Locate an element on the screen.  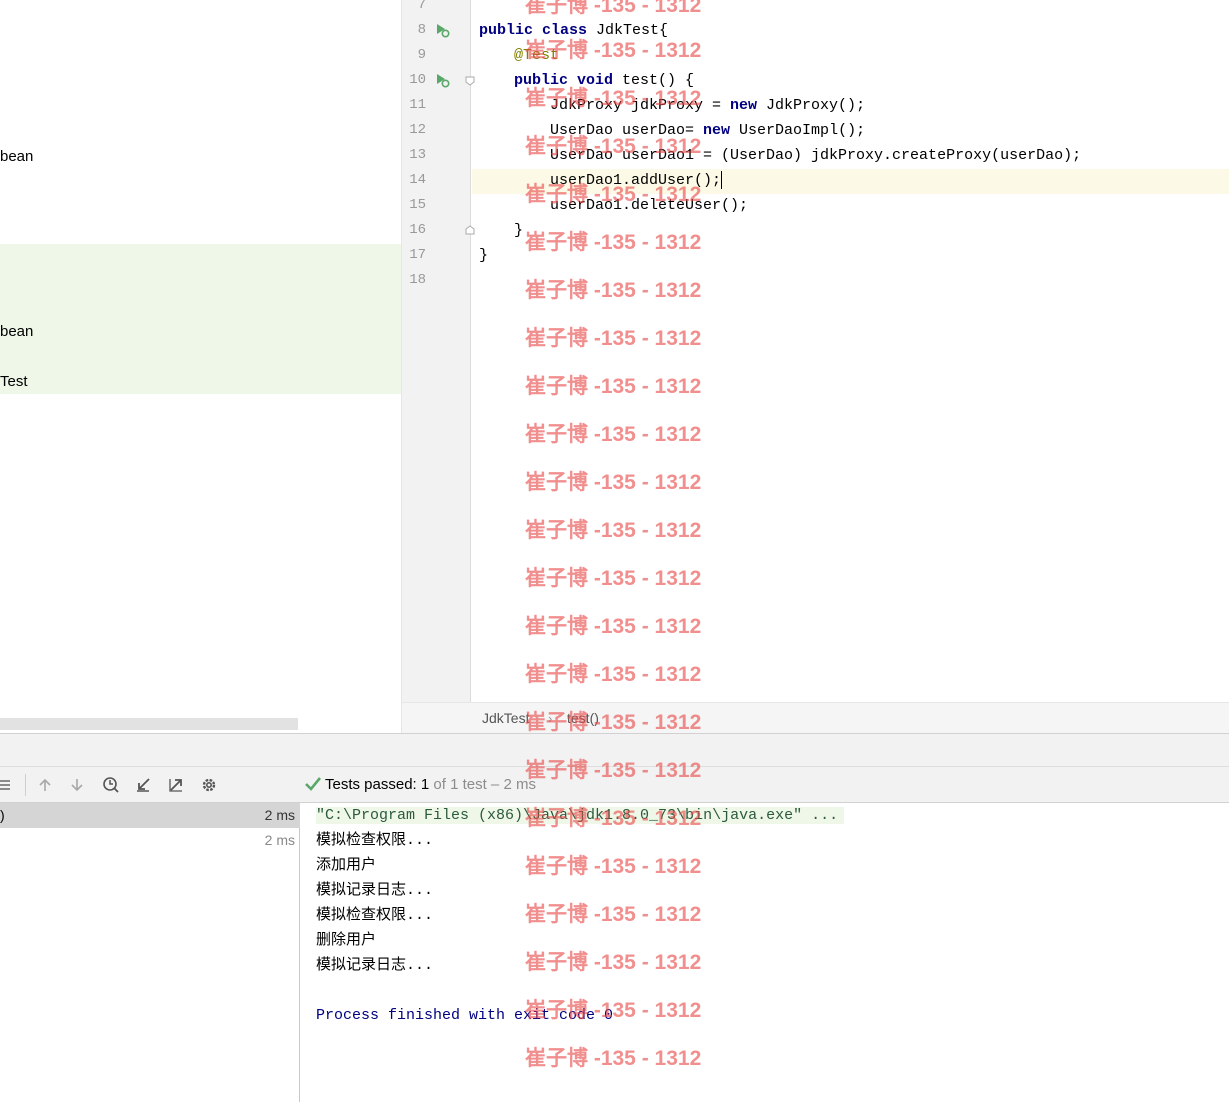
run-test-method-icon is located at coordinates (442, 80).